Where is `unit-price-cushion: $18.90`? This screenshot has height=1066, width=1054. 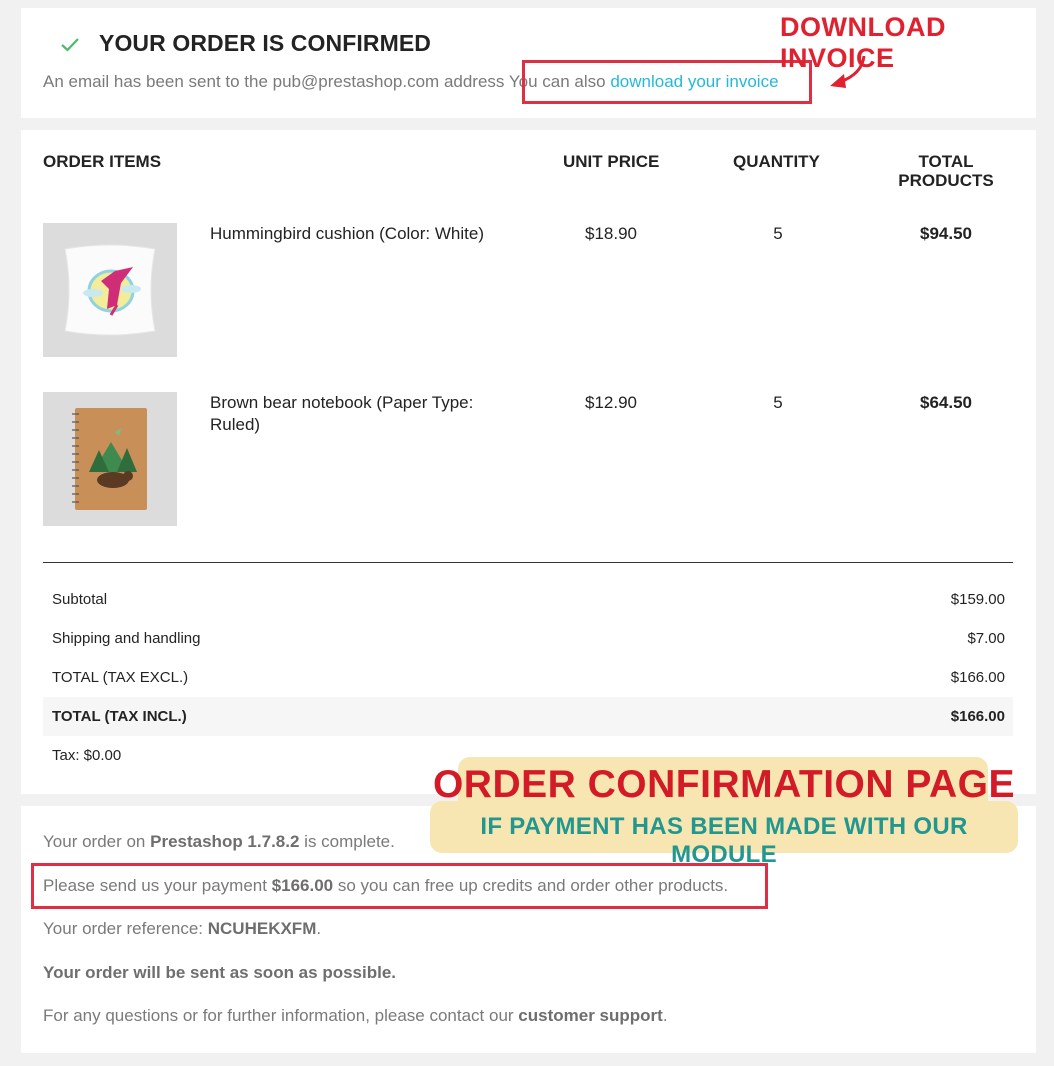 unit-price-cushion: $18.90 is located at coordinates (611, 233).